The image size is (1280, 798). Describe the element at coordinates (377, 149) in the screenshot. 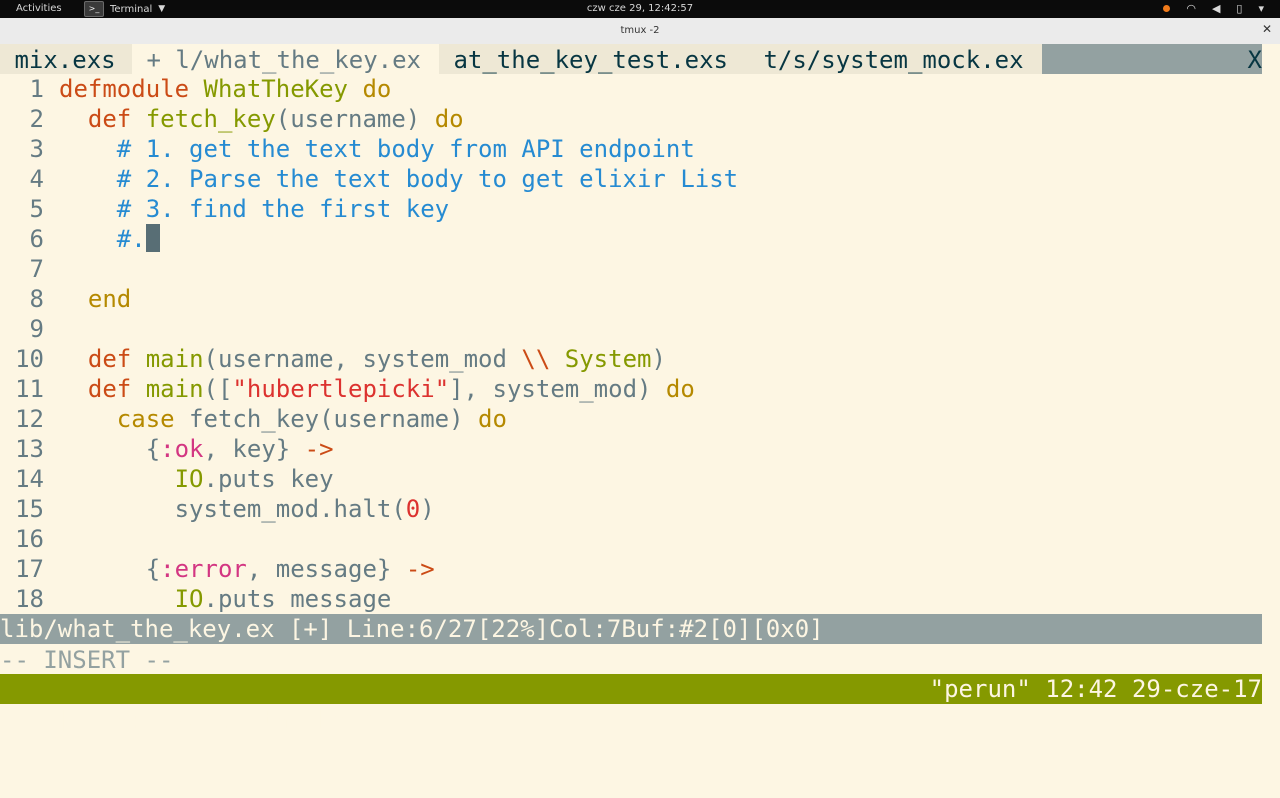

I see `code-token: # 1. get the text body from API endpoint` at that location.